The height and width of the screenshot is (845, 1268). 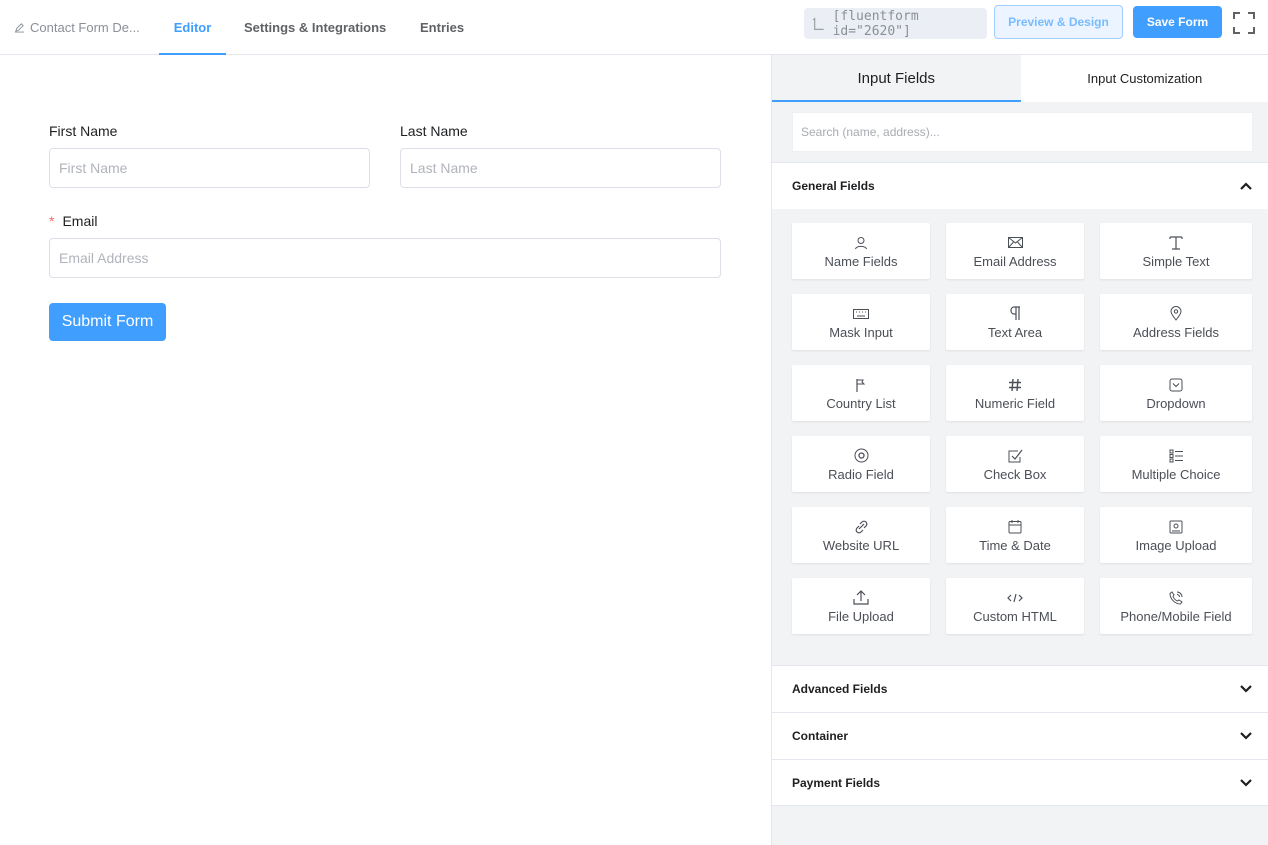 I want to click on last-name-input: Last Name, so click(x=560, y=168).